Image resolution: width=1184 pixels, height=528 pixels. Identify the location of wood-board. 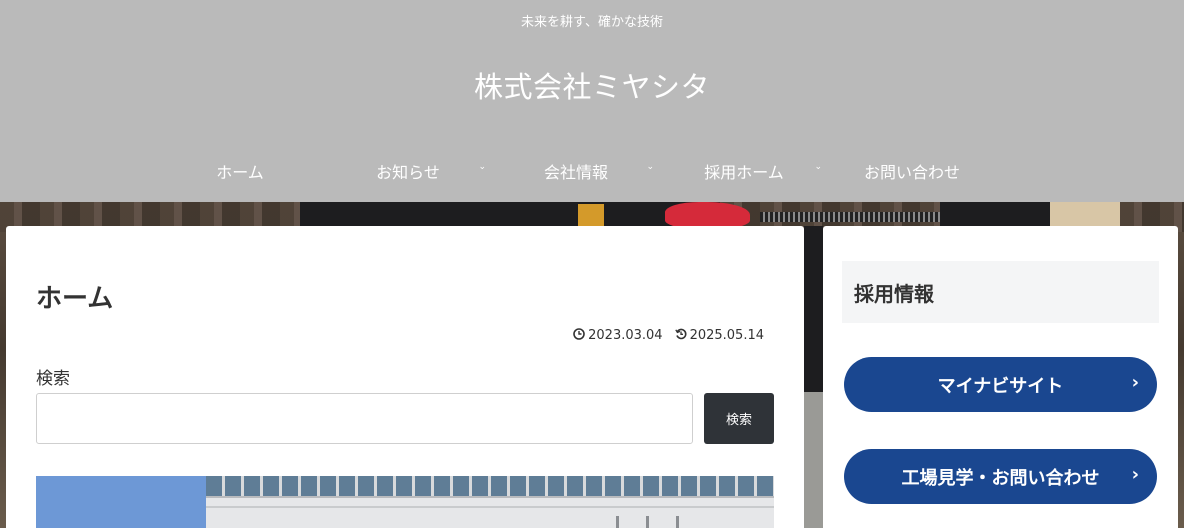
(1085, 214).